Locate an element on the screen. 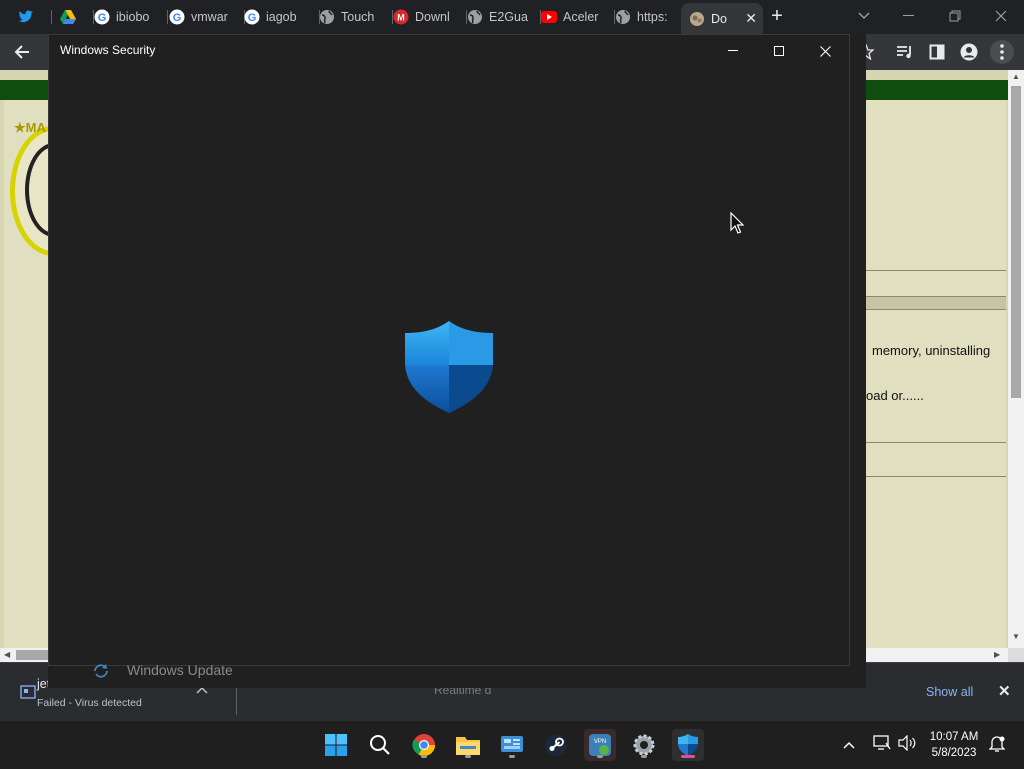 Image resolution: width=1024 pixels, height=769 pixels. maximize-icon is located at coordinates (779, 51).